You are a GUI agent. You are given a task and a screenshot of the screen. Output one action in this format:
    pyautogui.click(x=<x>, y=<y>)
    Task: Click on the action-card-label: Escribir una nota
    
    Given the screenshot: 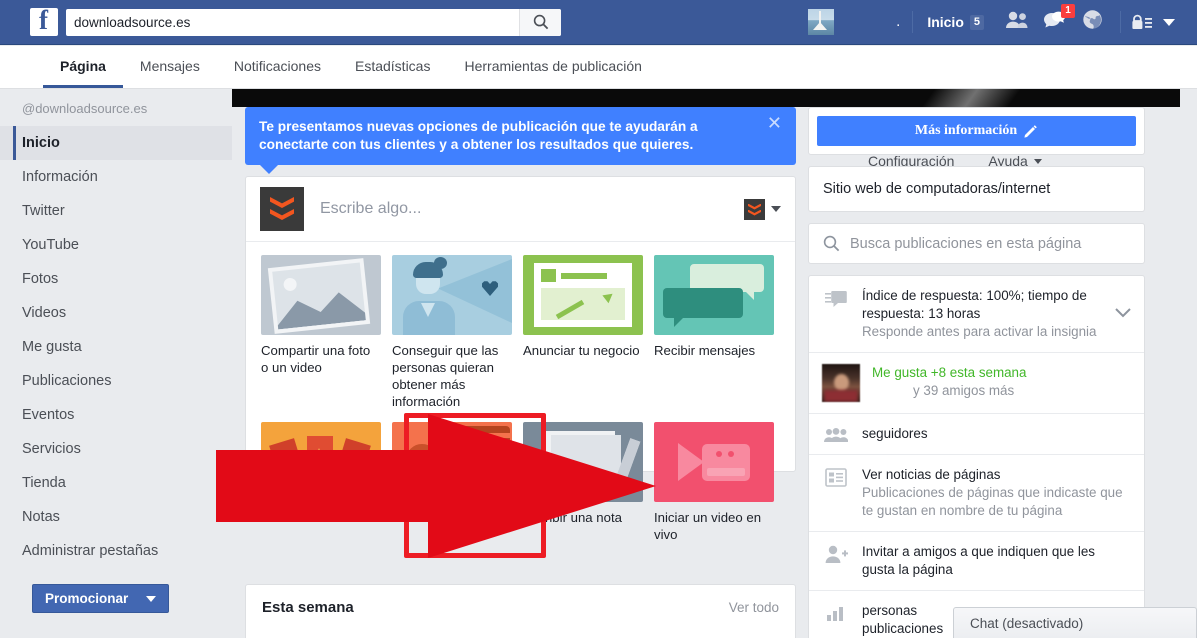 What is the action you would take?
    pyautogui.click(x=572, y=517)
    